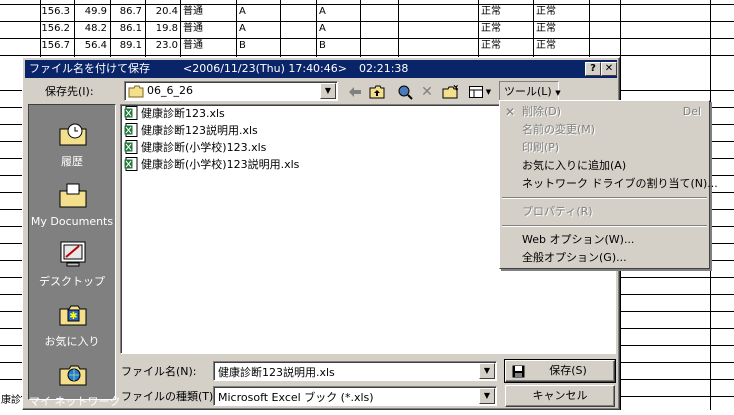 Image resolution: width=734 pixels, height=415 pixels. I want to click on filename-input: 健康診断123説明用.xls ▼, so click(355, 371).